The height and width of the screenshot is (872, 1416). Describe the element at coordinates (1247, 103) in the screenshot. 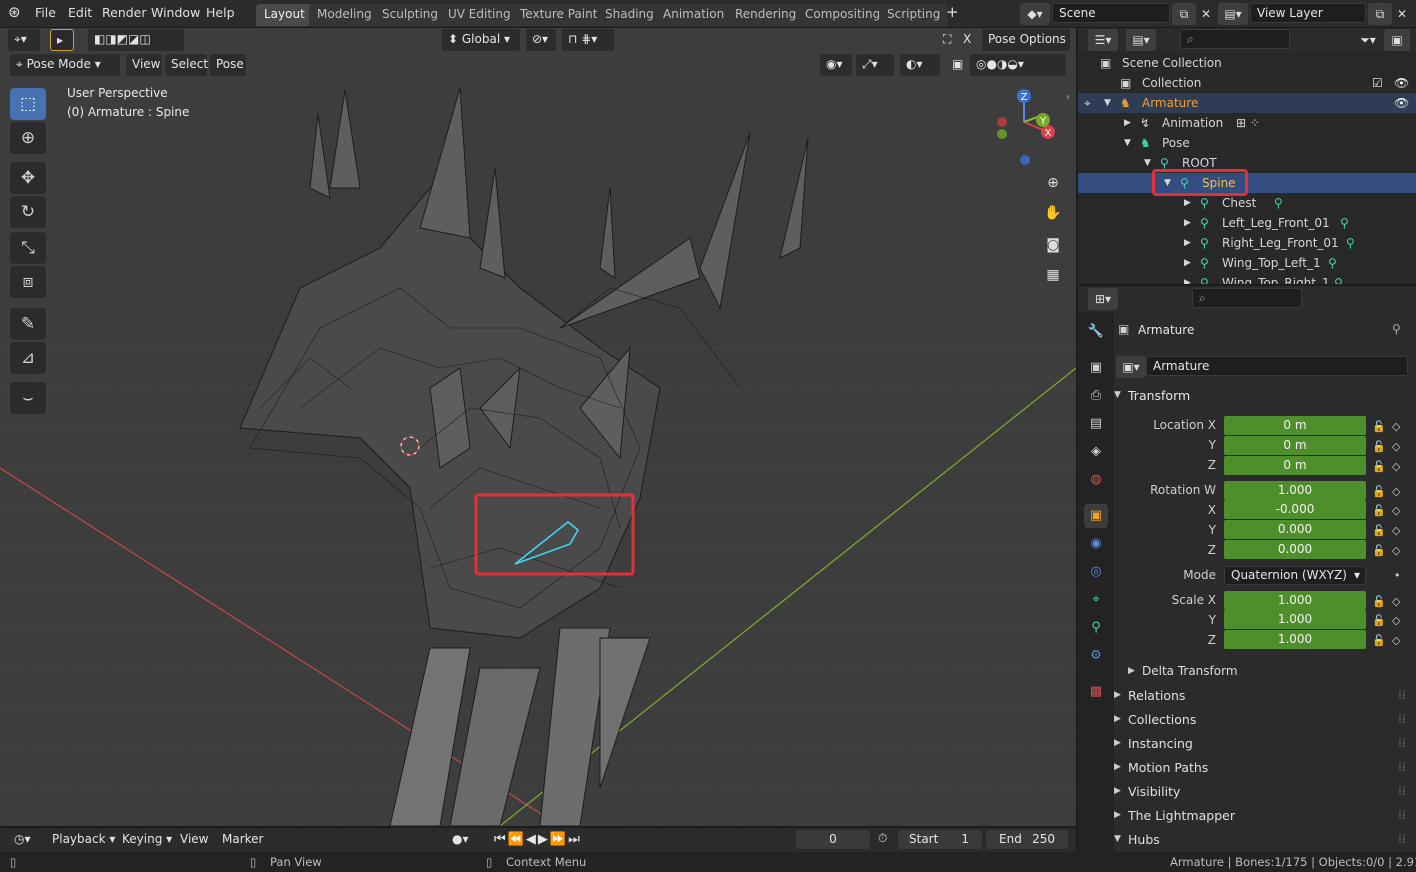

I see `outliner-row-armature: ⌖ ▼ ♞ Armature 👁` at that location.